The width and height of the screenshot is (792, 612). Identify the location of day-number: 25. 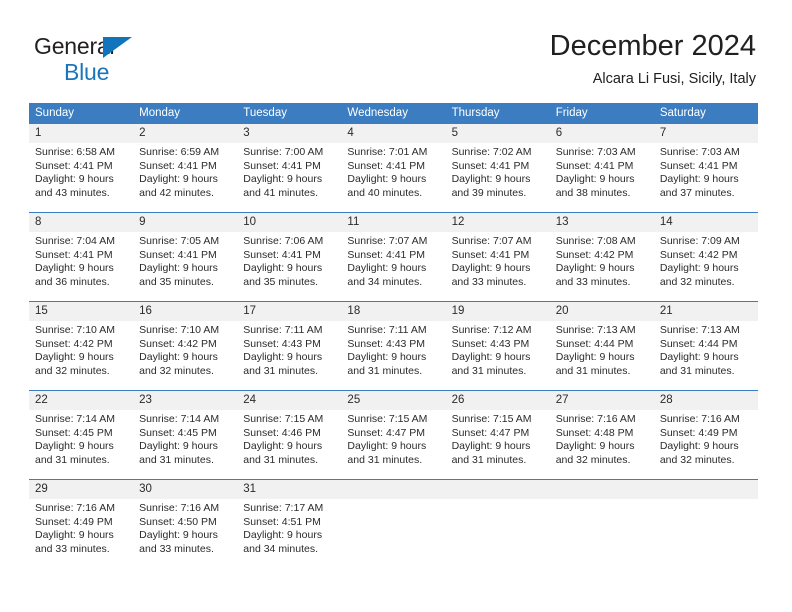
(393, 400).